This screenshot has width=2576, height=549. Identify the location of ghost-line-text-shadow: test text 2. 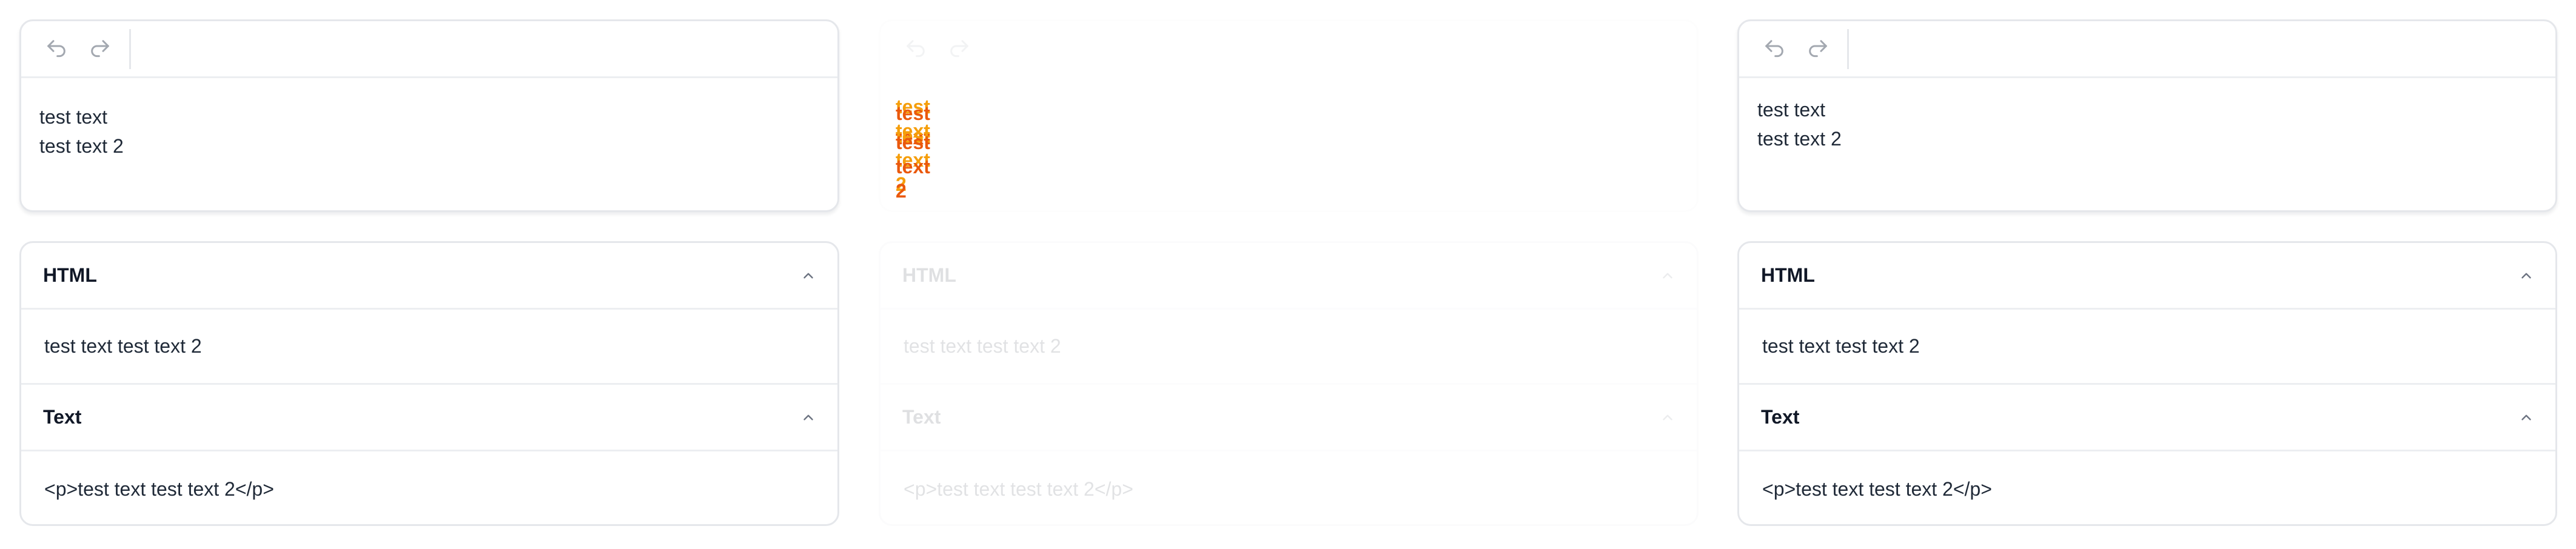
(913, 166).